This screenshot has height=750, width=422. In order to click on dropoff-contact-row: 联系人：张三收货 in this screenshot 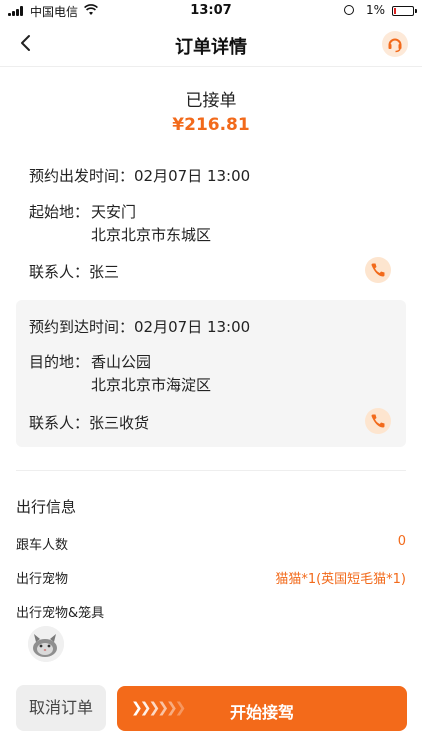, I will do `click(89, 422)`.